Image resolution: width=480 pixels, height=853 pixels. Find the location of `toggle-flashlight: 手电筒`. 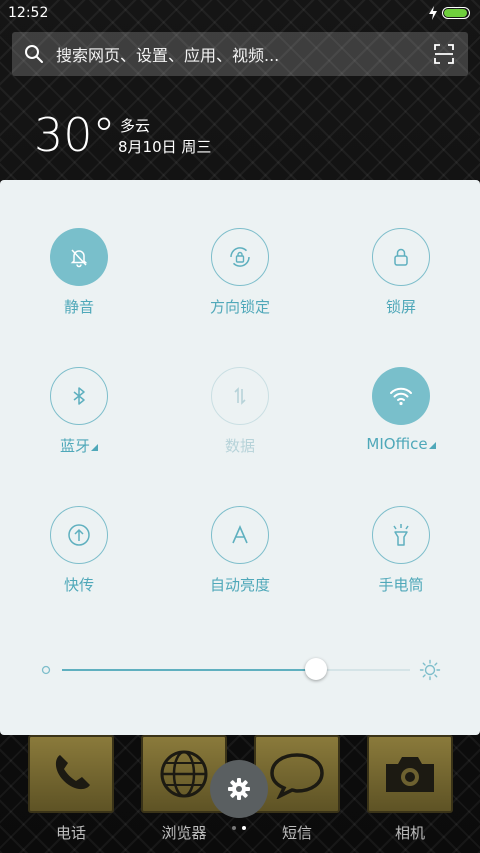

toggle-flashlight: 手电筒 is located at coordinates (401, 550).